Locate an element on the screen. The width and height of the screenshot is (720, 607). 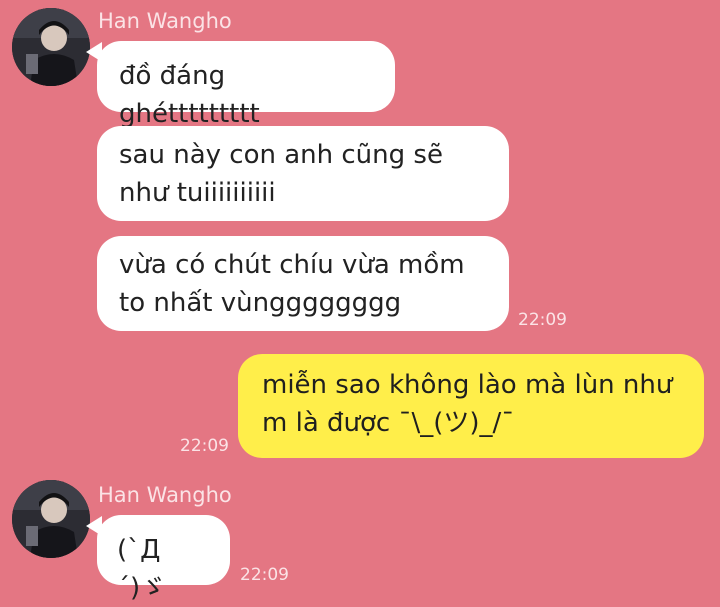
message-bubble: (`Д´)ゞ is located at coordinates (163, 559).